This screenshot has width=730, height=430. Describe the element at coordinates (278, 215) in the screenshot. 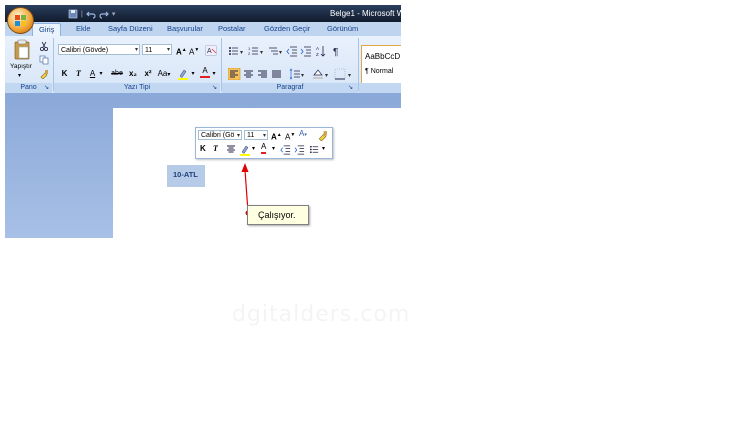

I see `annotation-callout: Çalışıyor.` at that location.